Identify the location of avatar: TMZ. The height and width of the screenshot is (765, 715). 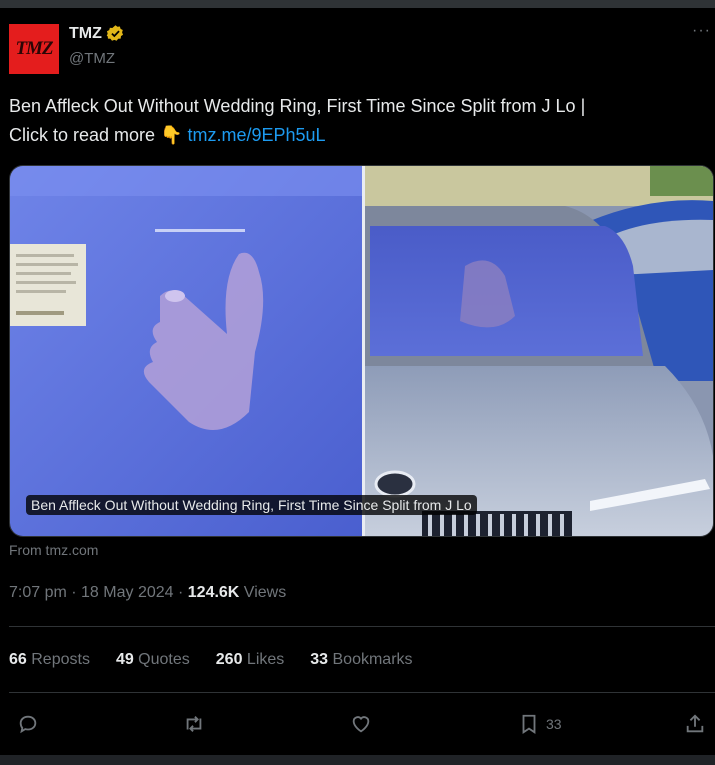
(34, 49).